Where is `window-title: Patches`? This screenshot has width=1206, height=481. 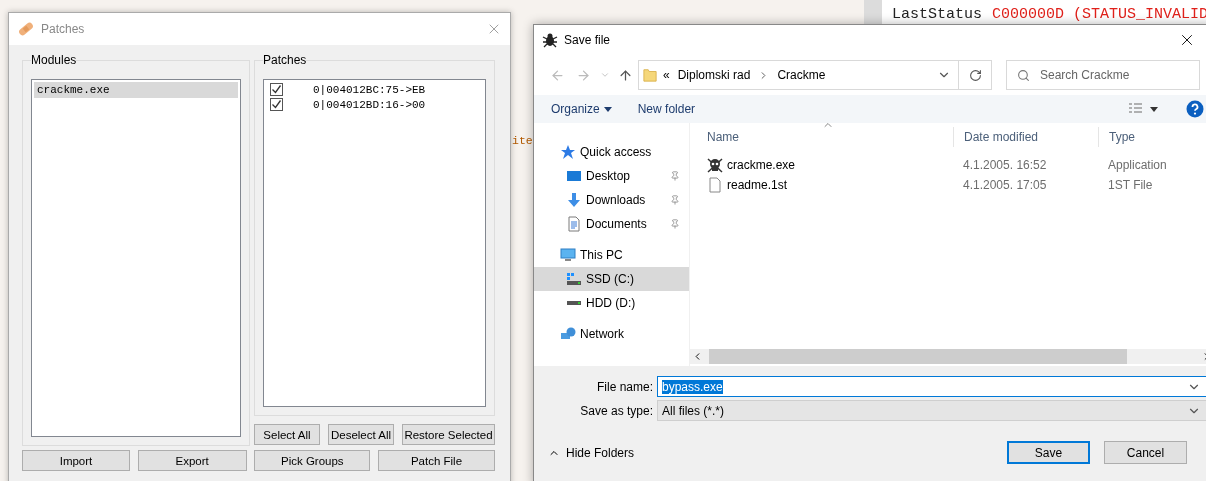 window-title: Patches is located at coordinates (63, 29).